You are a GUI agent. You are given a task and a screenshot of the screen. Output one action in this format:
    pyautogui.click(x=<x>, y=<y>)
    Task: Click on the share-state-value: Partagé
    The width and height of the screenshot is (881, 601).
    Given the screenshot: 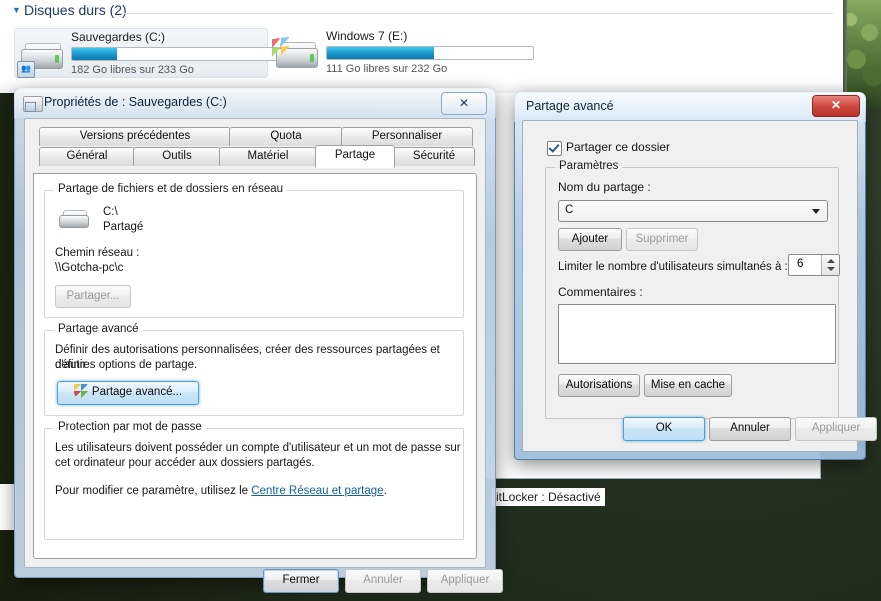 What is the action you would take?
    pyautogui.click(x=123, y=227)
    